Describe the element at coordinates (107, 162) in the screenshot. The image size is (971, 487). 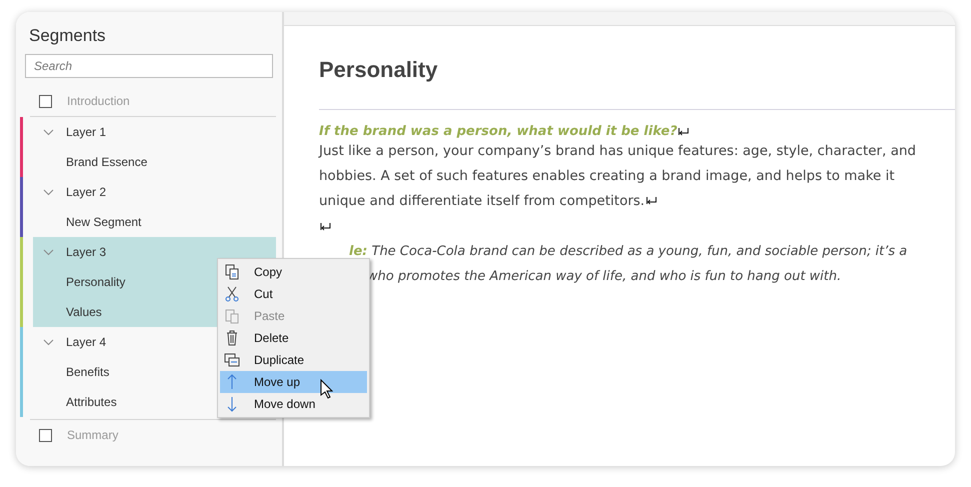
I see `segment-label: Brand Essence` at that location.